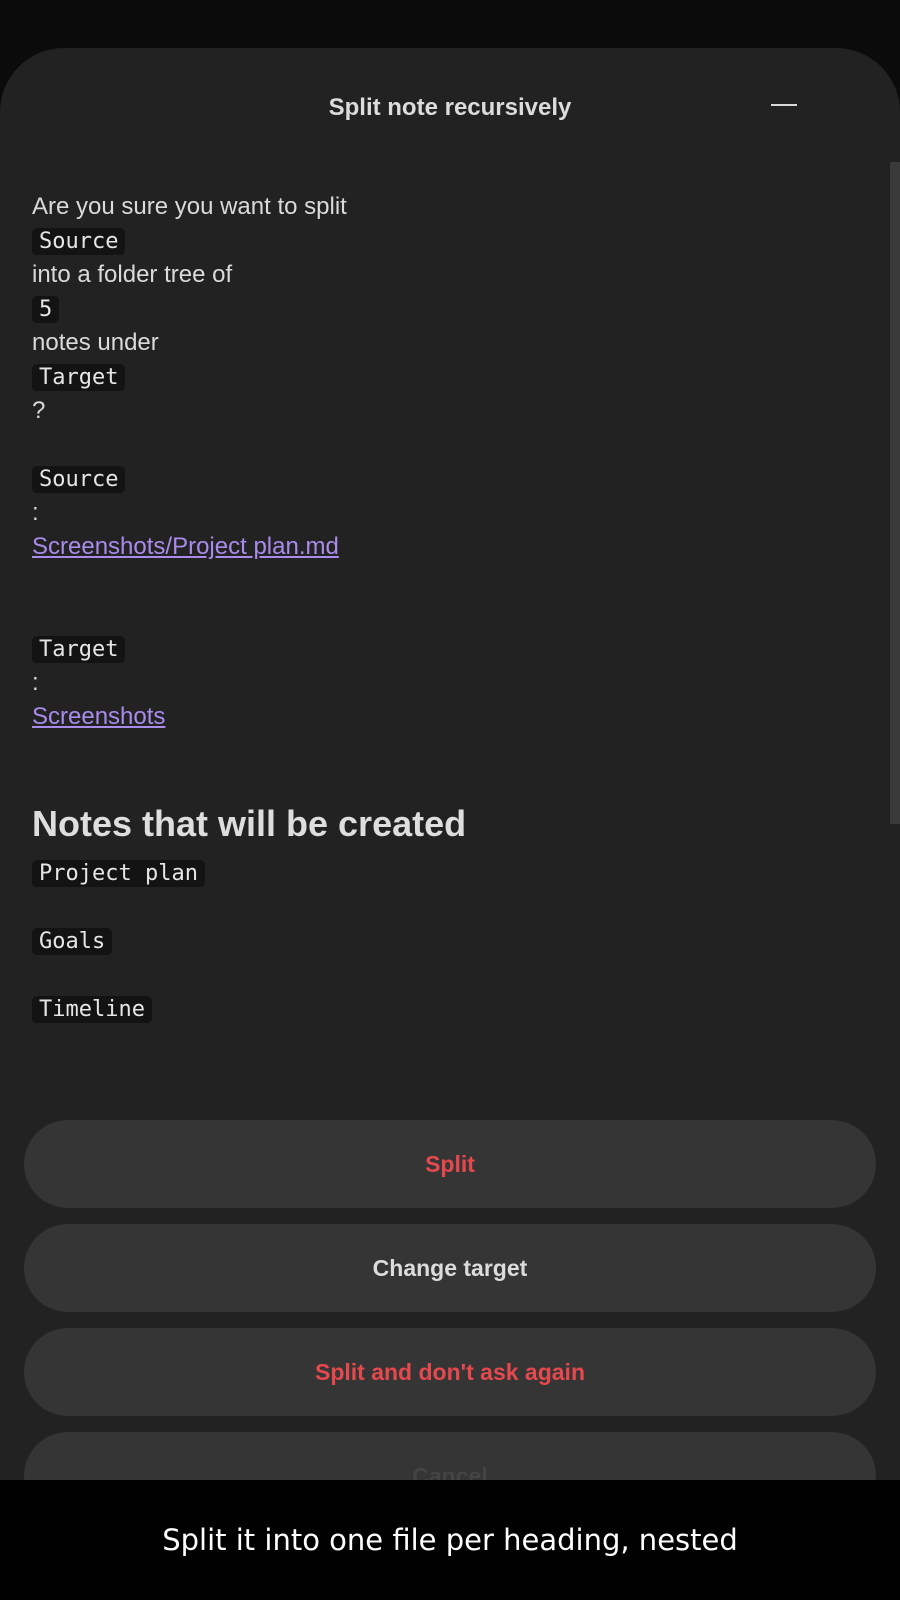  What do you see at coordinates (98, 716) in the screenshot?
I see `target-path-link: Screenshots` at bounding box center [98, 716].